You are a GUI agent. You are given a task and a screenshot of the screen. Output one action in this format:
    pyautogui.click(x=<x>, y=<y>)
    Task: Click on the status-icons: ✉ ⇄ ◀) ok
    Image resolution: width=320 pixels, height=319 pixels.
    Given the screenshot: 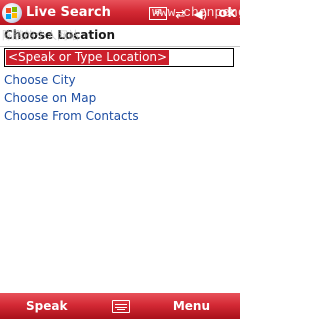 What is the action you would take?
    pyautogui.click(x=192, y=13)
    